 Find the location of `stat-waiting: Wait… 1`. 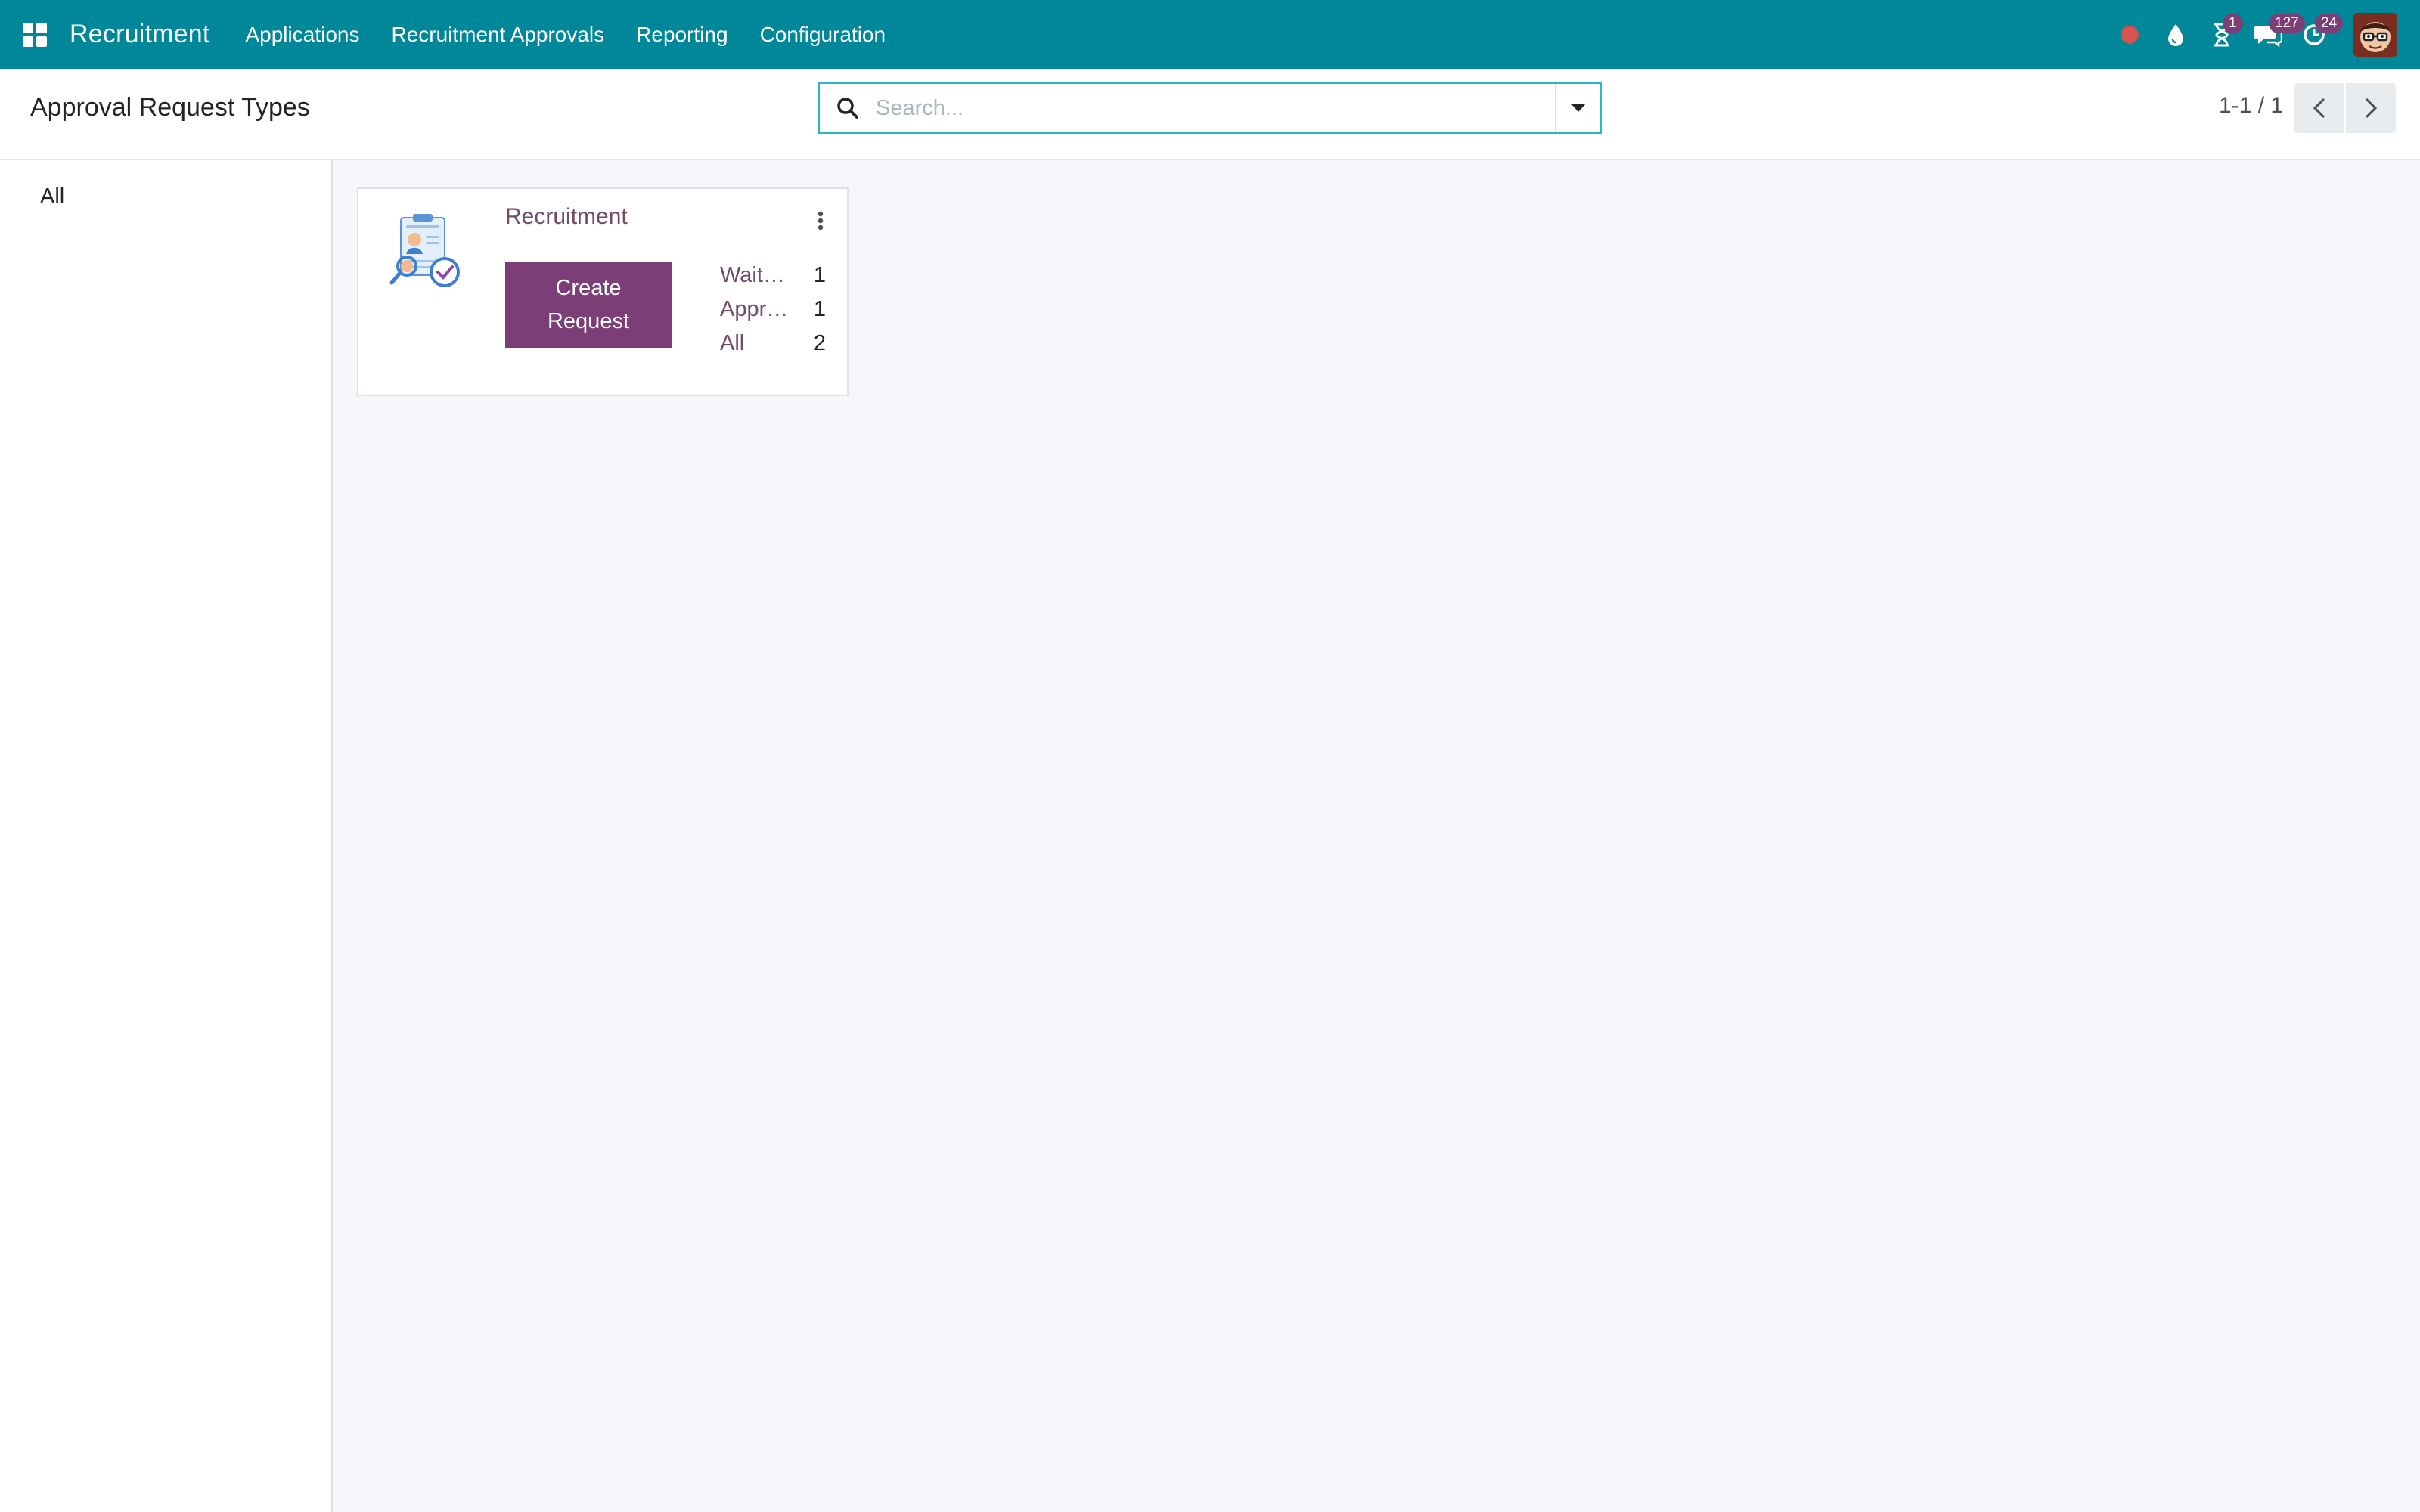

stat-waiting: Wait… 1 is located at coordinates (773, 275).